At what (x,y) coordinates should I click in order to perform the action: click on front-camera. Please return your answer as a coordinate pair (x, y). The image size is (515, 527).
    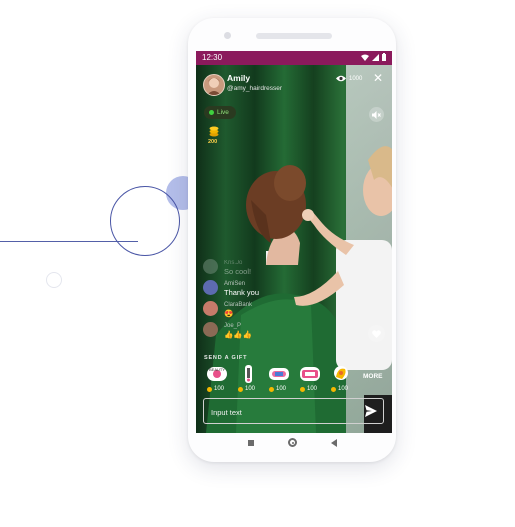
    Looking at the image, I should click on (227, 35).